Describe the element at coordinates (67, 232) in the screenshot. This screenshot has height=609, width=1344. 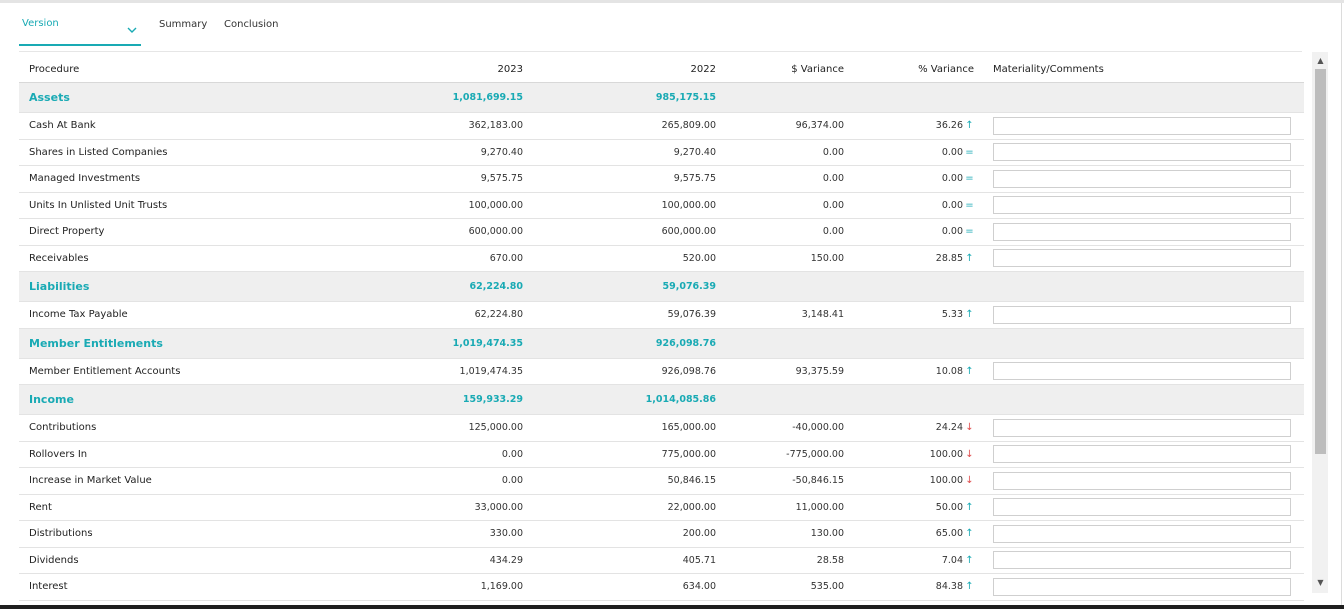
I see `procedure-cell-value: Direct Property` at that location.